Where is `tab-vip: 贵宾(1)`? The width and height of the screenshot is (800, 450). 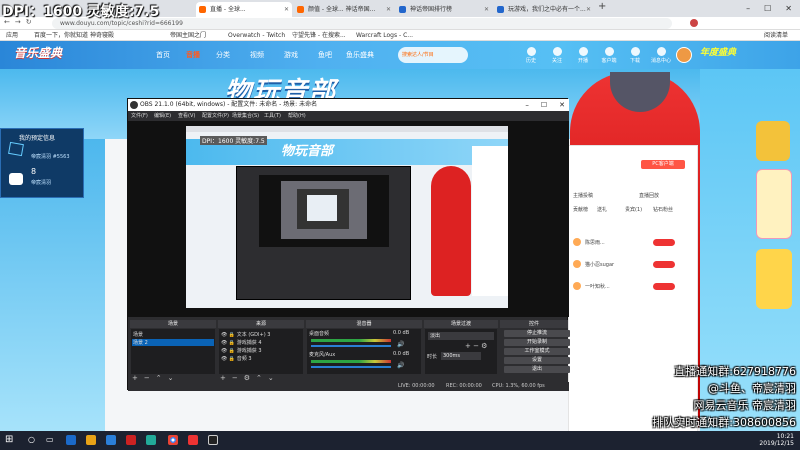
tab-vip: 贵宾(1) is located at coordinates (633, 209).